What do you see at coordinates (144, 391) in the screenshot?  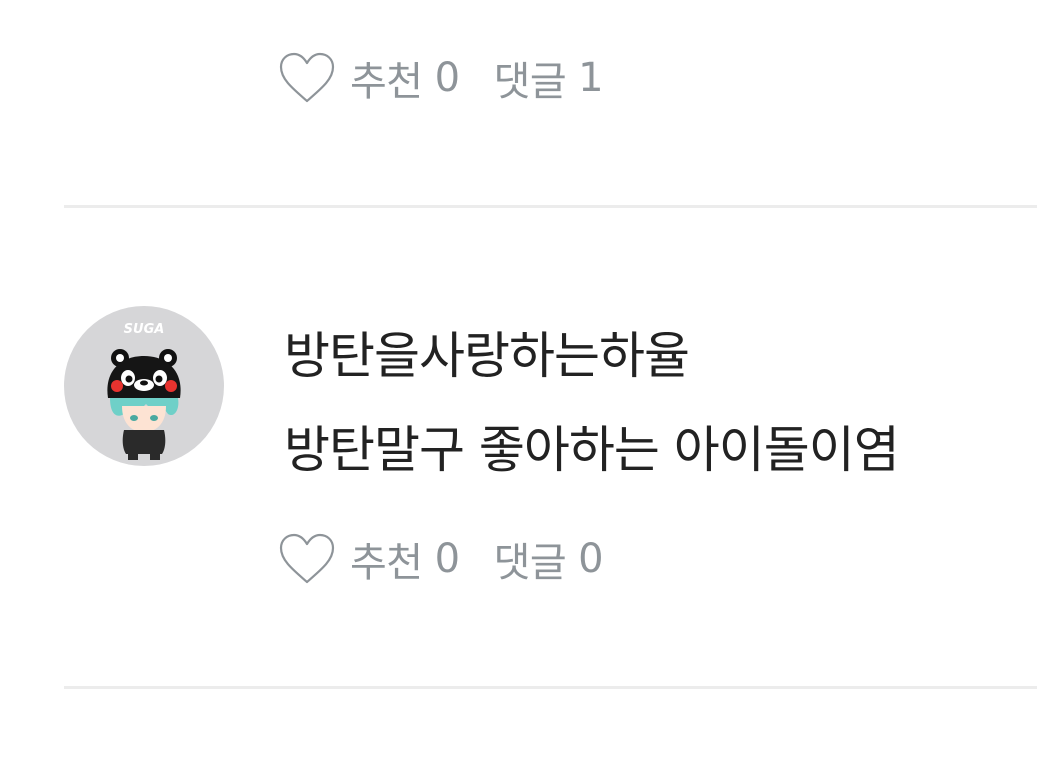 I see `avatar-illustration: SUGA` at bounding box center [144, 391].